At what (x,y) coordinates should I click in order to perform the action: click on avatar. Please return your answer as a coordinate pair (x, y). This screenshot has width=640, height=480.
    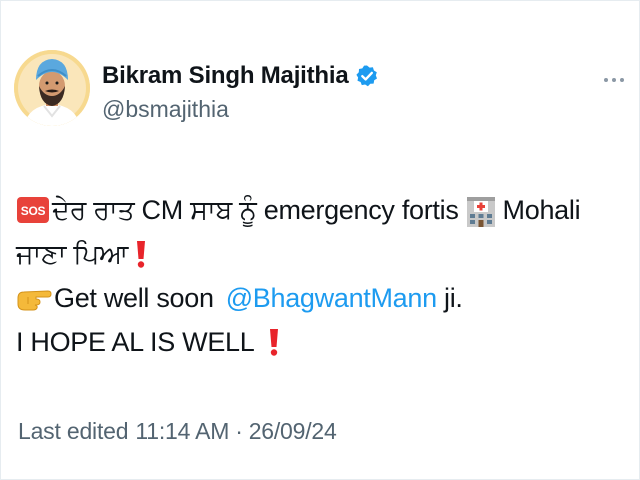
    Looking at the image, I should click on (52, 88).